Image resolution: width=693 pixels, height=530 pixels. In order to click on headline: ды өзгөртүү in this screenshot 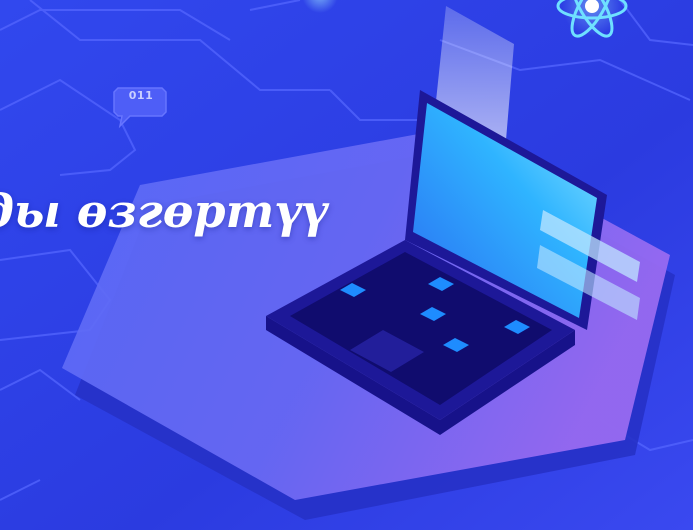, I will do `click(163, 211)`.